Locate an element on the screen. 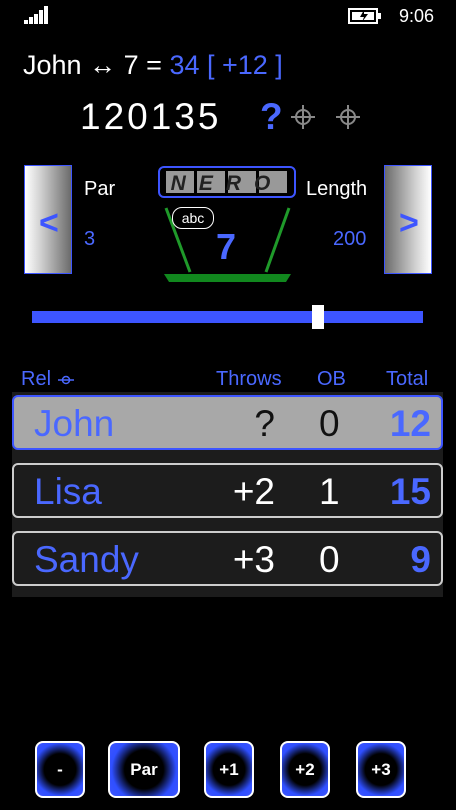 Image resolution: width=456 pixels, height=810 pixels. previous-hole-button: < is located at coordinates (48, 219).